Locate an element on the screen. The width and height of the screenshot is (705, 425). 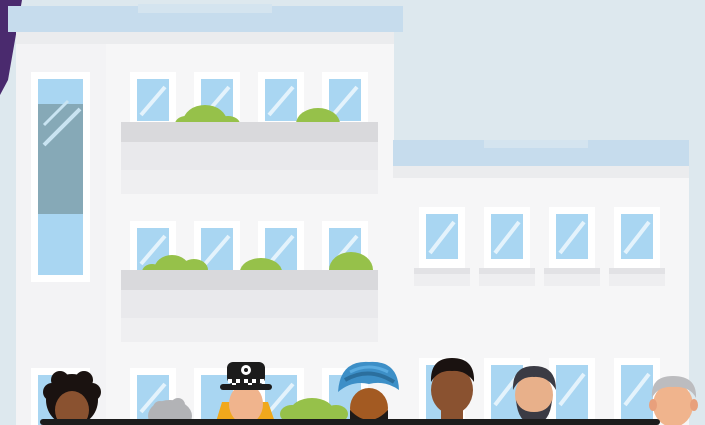
large-building-fascia is located at coordinates (205, 38).